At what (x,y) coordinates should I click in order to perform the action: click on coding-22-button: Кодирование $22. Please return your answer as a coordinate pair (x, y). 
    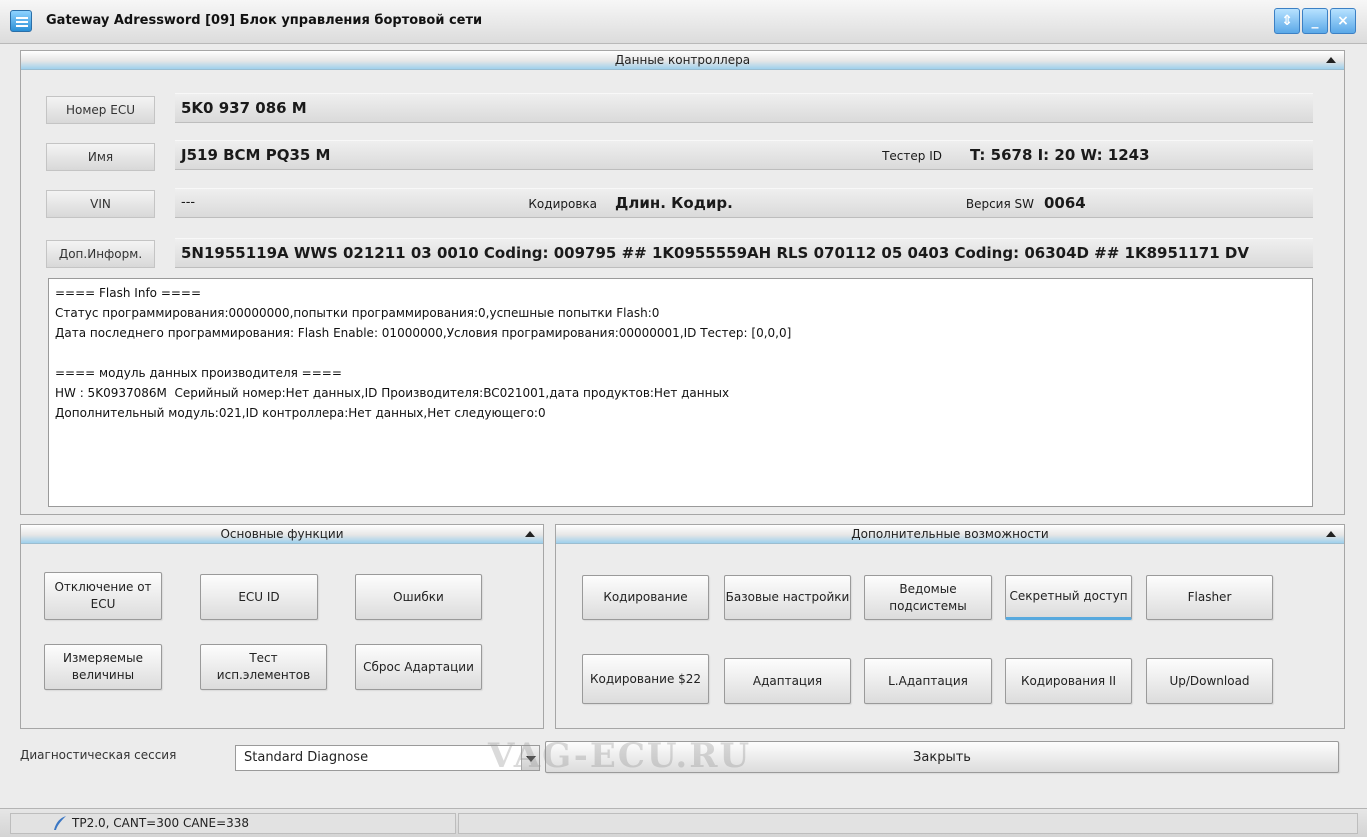
    Looking at the image, I should click on (645, 679).